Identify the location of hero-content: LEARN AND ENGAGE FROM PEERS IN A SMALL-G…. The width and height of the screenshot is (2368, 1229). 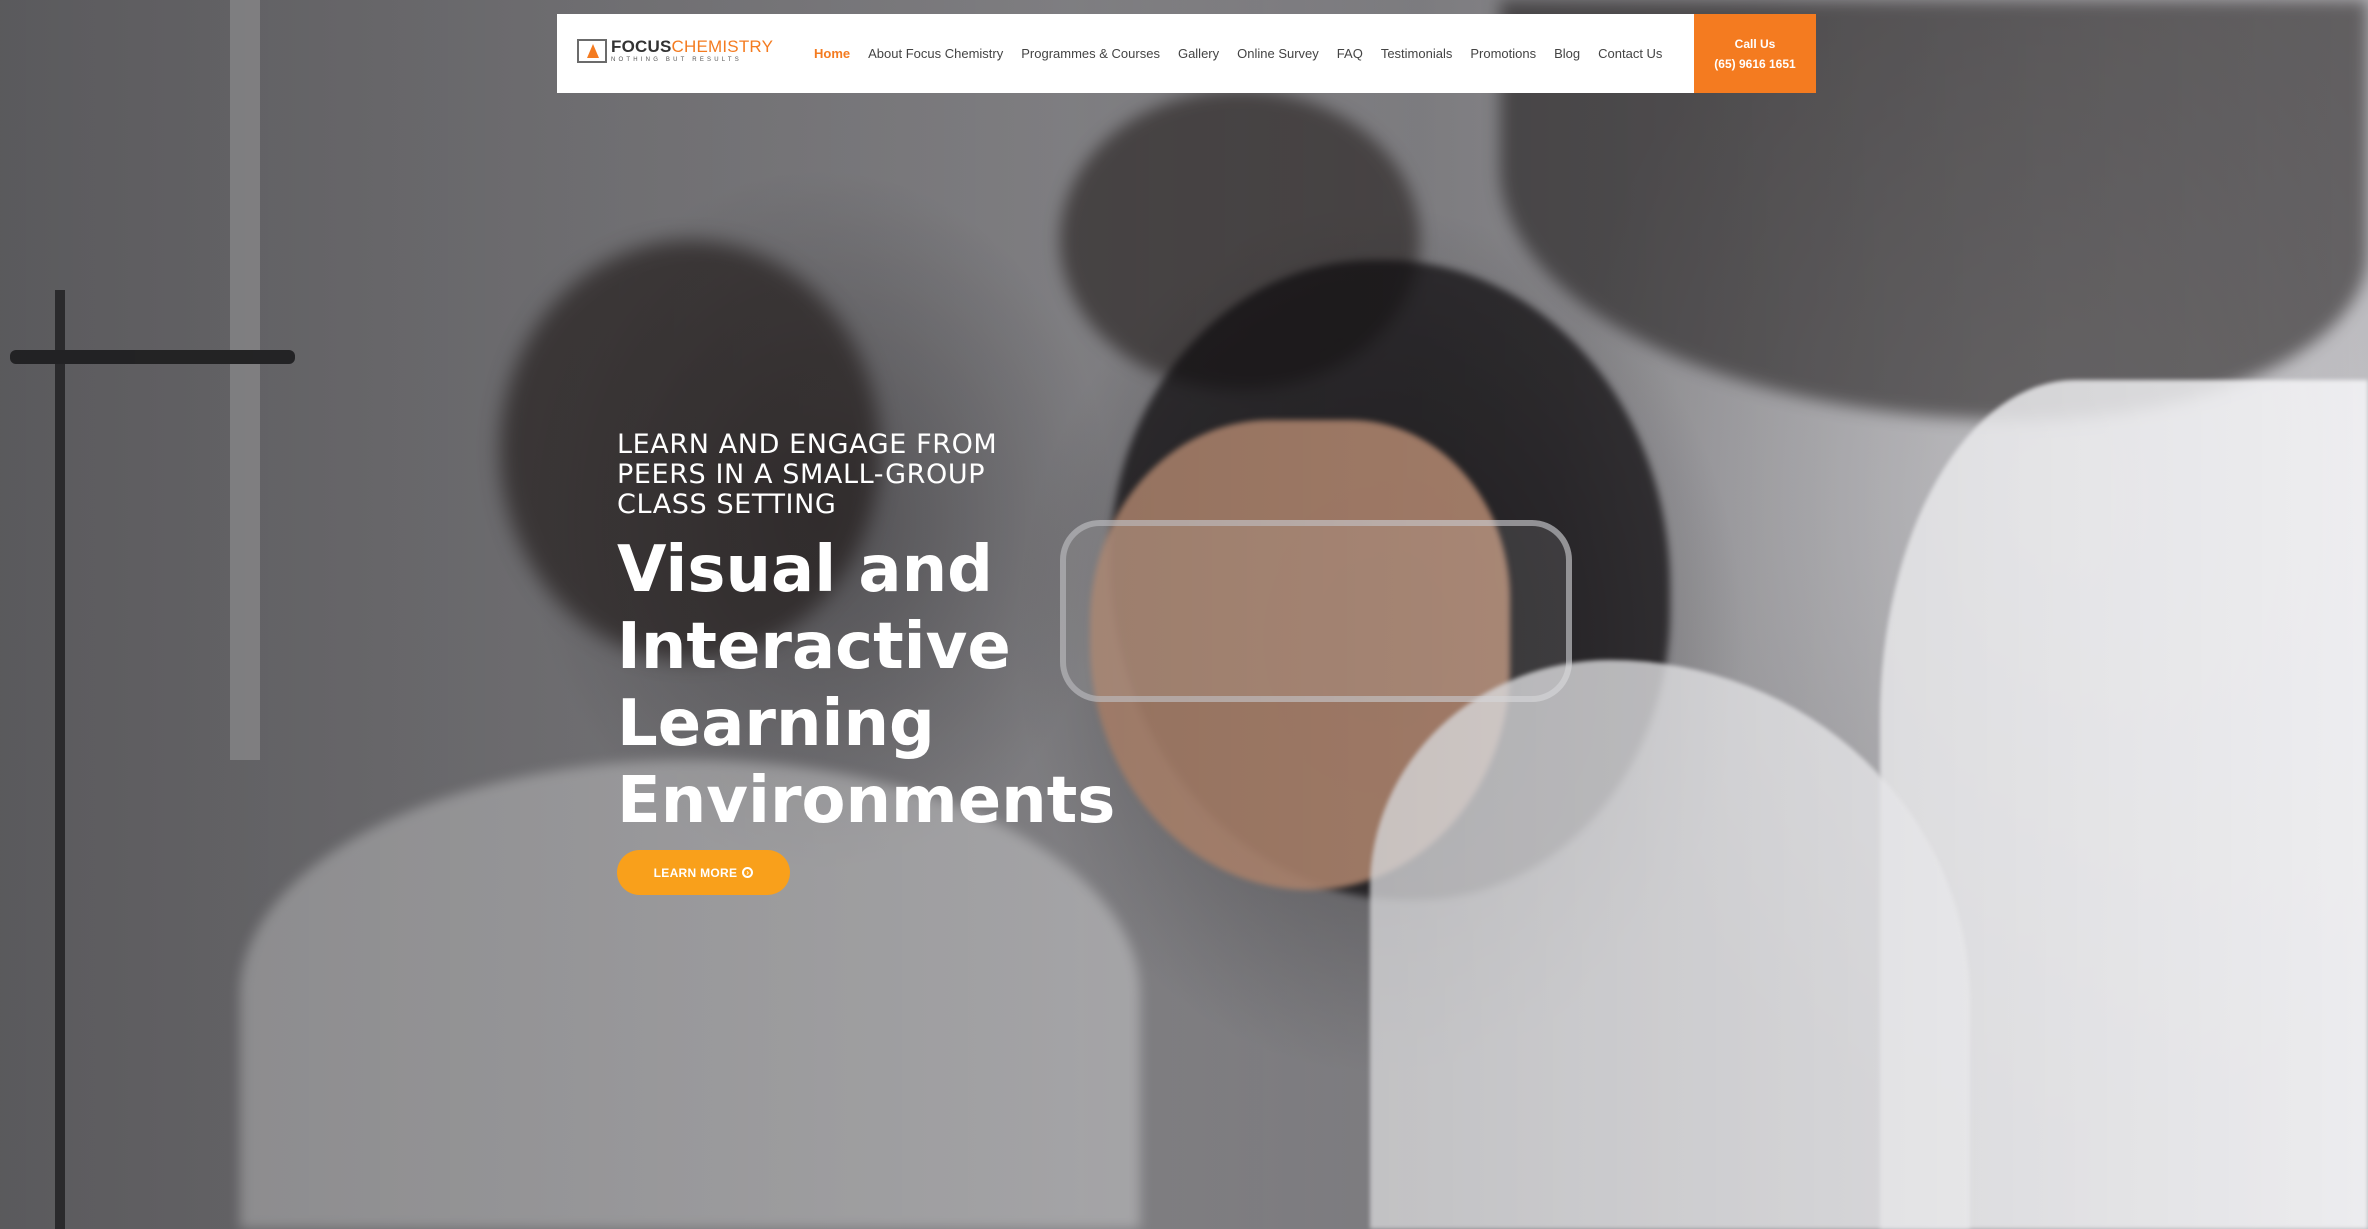
(897, 662).